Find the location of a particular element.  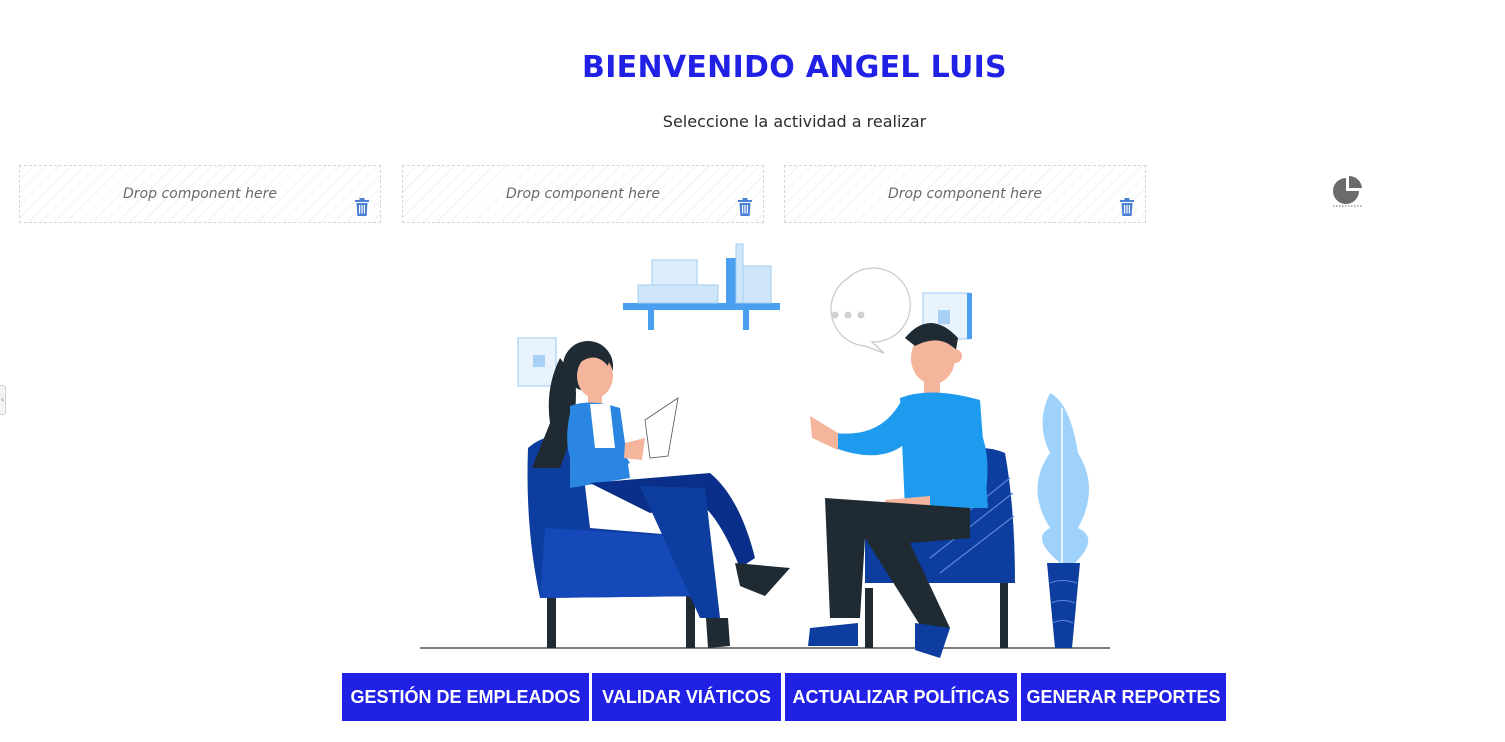

side-panel-toggle: ‹ is located at coordinates (3, 400).